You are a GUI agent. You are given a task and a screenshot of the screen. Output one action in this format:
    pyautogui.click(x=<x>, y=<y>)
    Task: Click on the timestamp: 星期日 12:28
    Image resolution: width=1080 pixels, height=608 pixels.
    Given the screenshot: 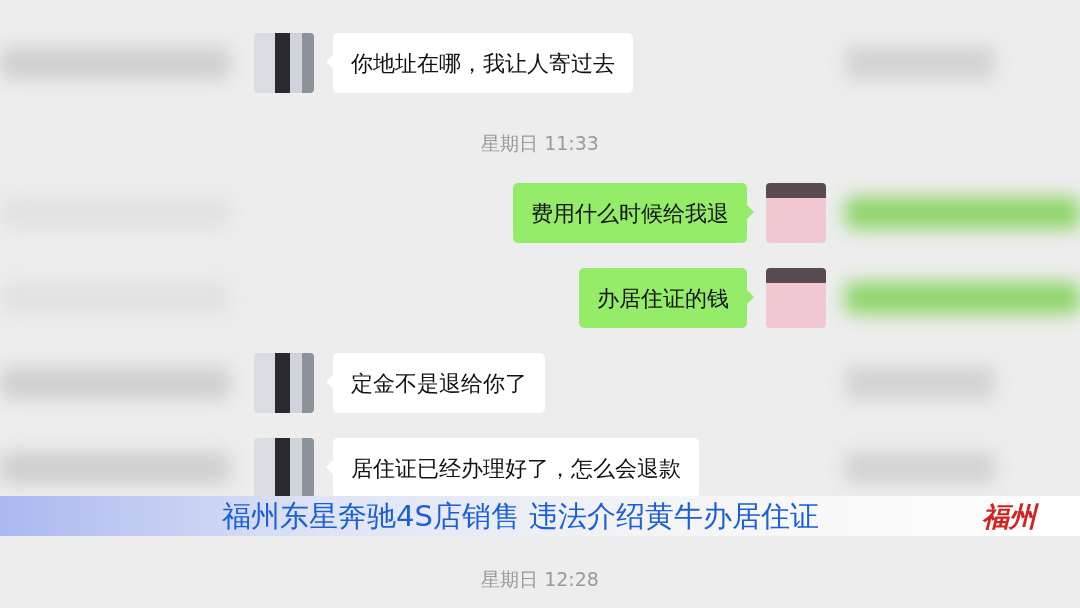 What is the action you would take?
    pyautogui.click(x=540, y=579)
    